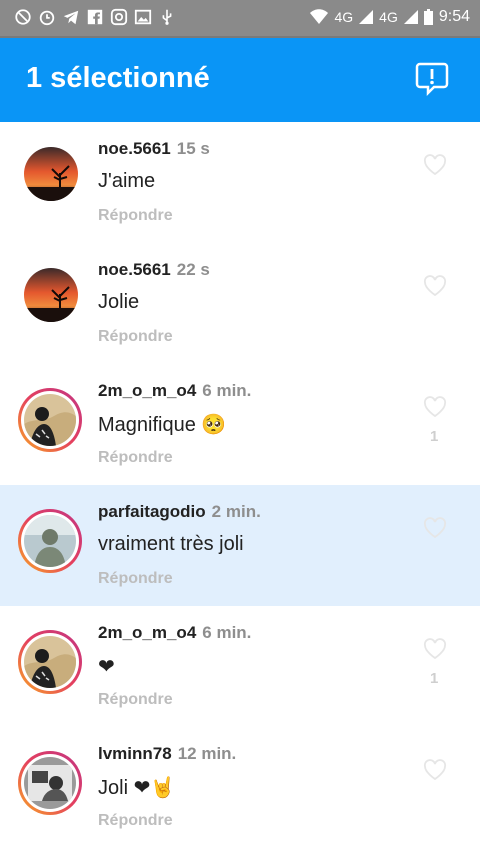  Describe the element at coordinates (236, 511) in the screenshot. I see `comment-time: 2 min.` at that location.